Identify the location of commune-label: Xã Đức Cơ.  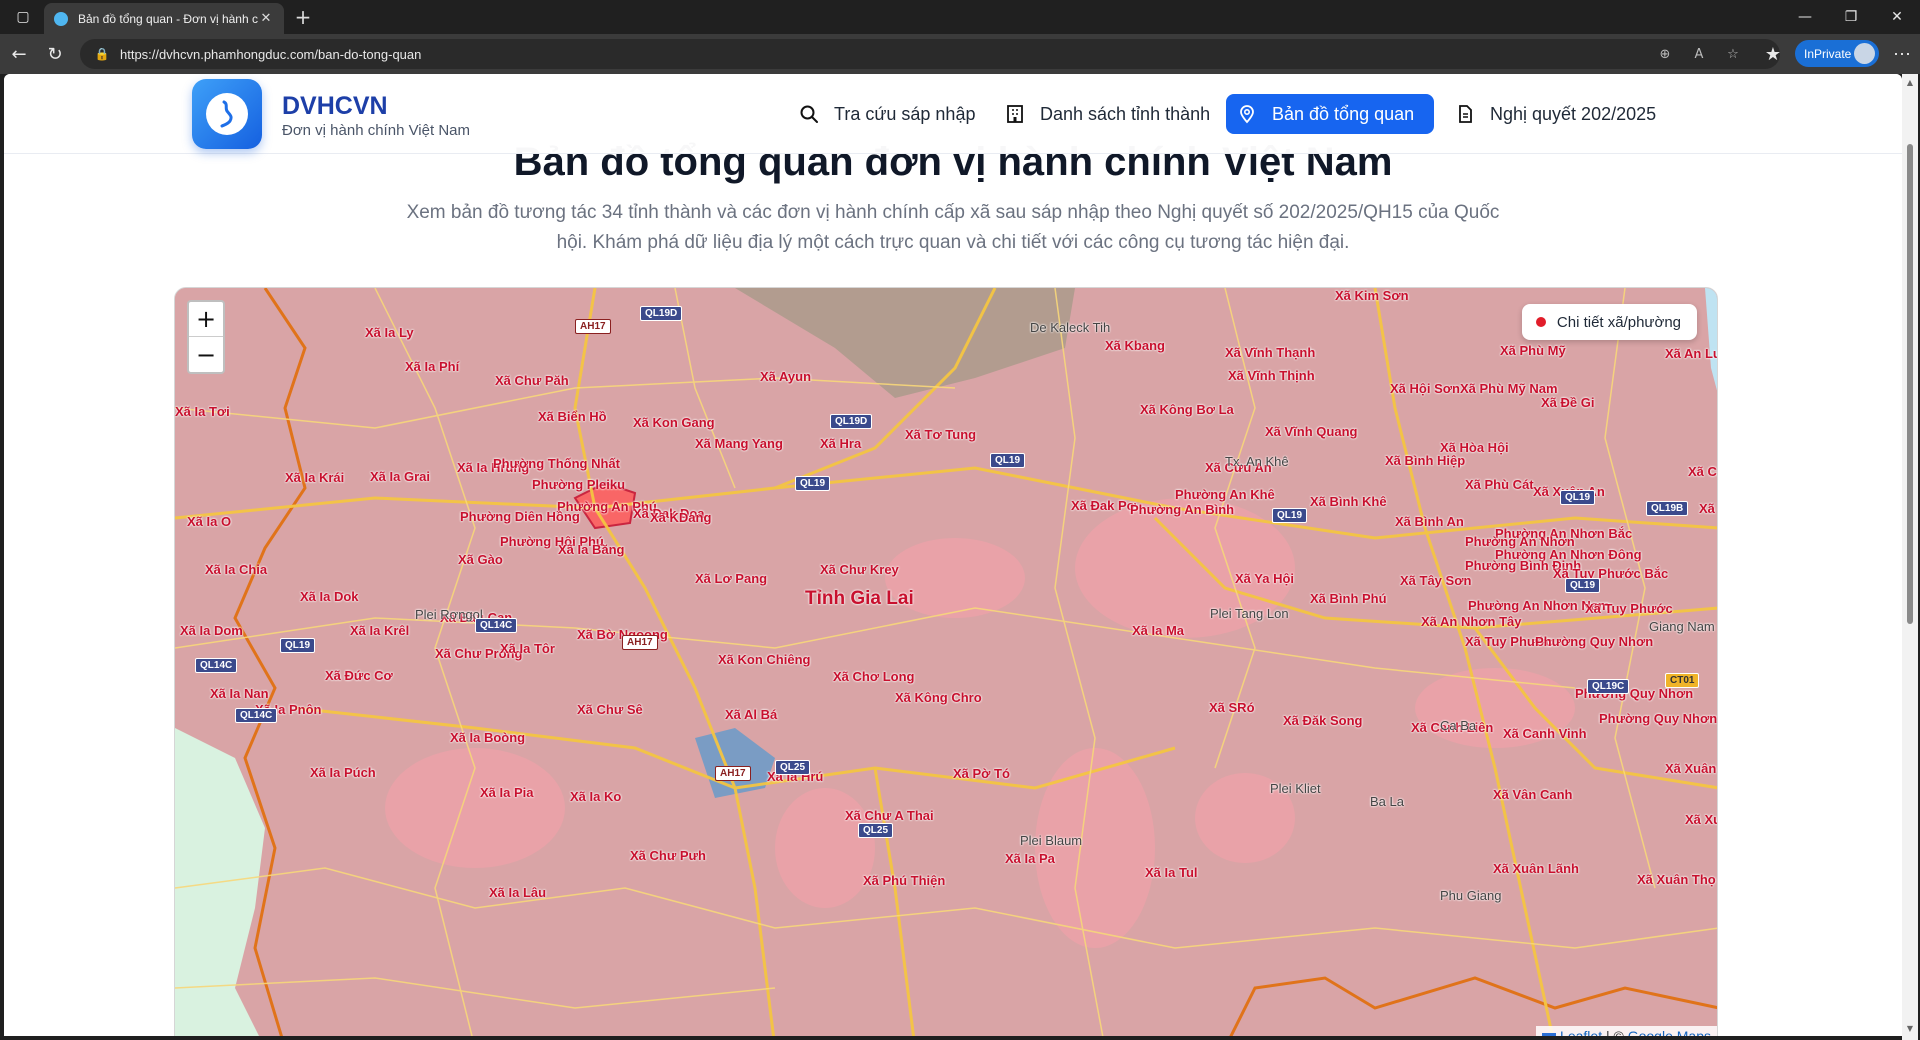
(359, 675).